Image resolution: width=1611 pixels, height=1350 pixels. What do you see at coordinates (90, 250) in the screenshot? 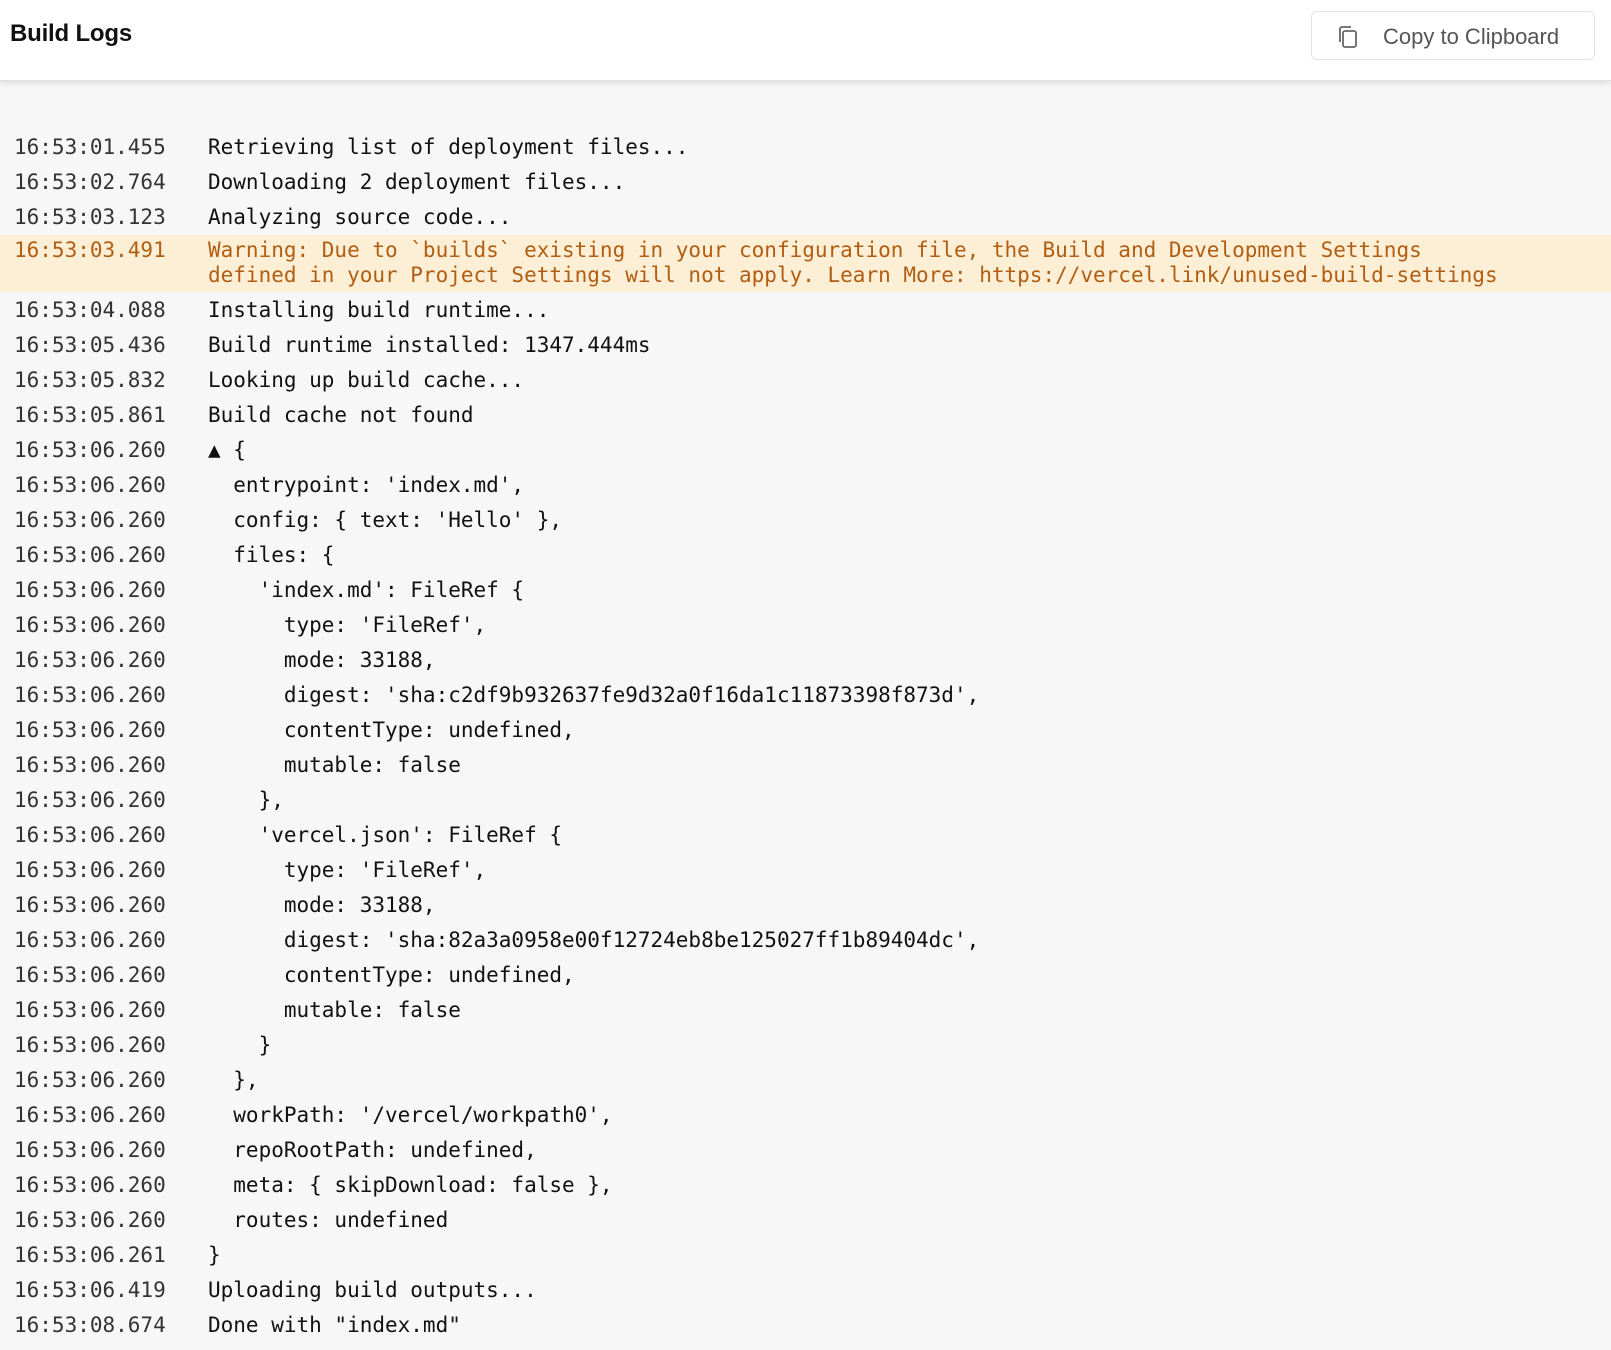
I see `log-timestamp: 16:53:03.491` at bounding box center [90, 250].